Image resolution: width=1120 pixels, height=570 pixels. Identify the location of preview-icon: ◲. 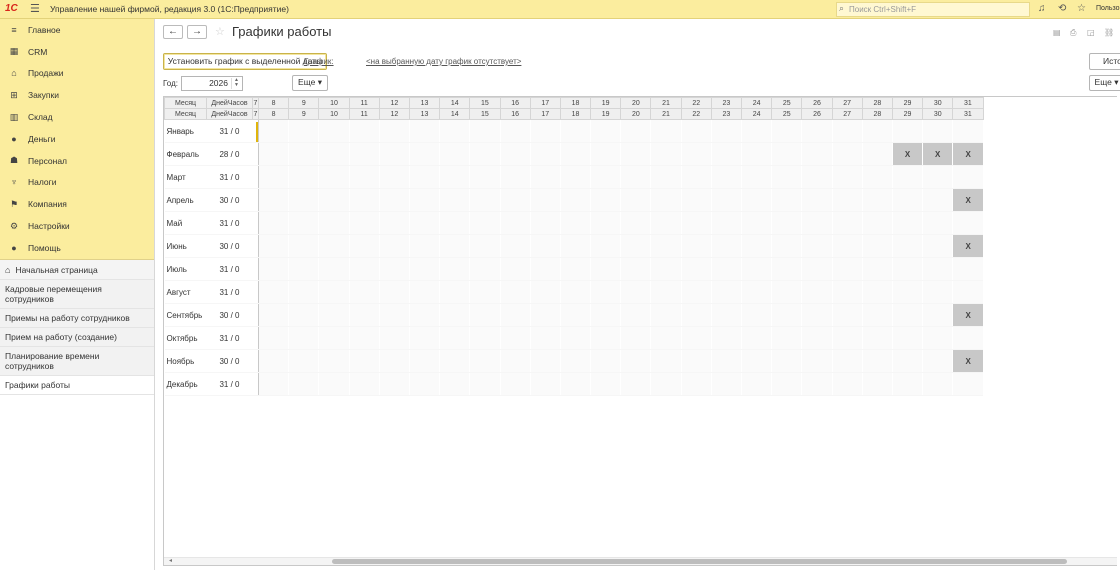
(1091, 32).